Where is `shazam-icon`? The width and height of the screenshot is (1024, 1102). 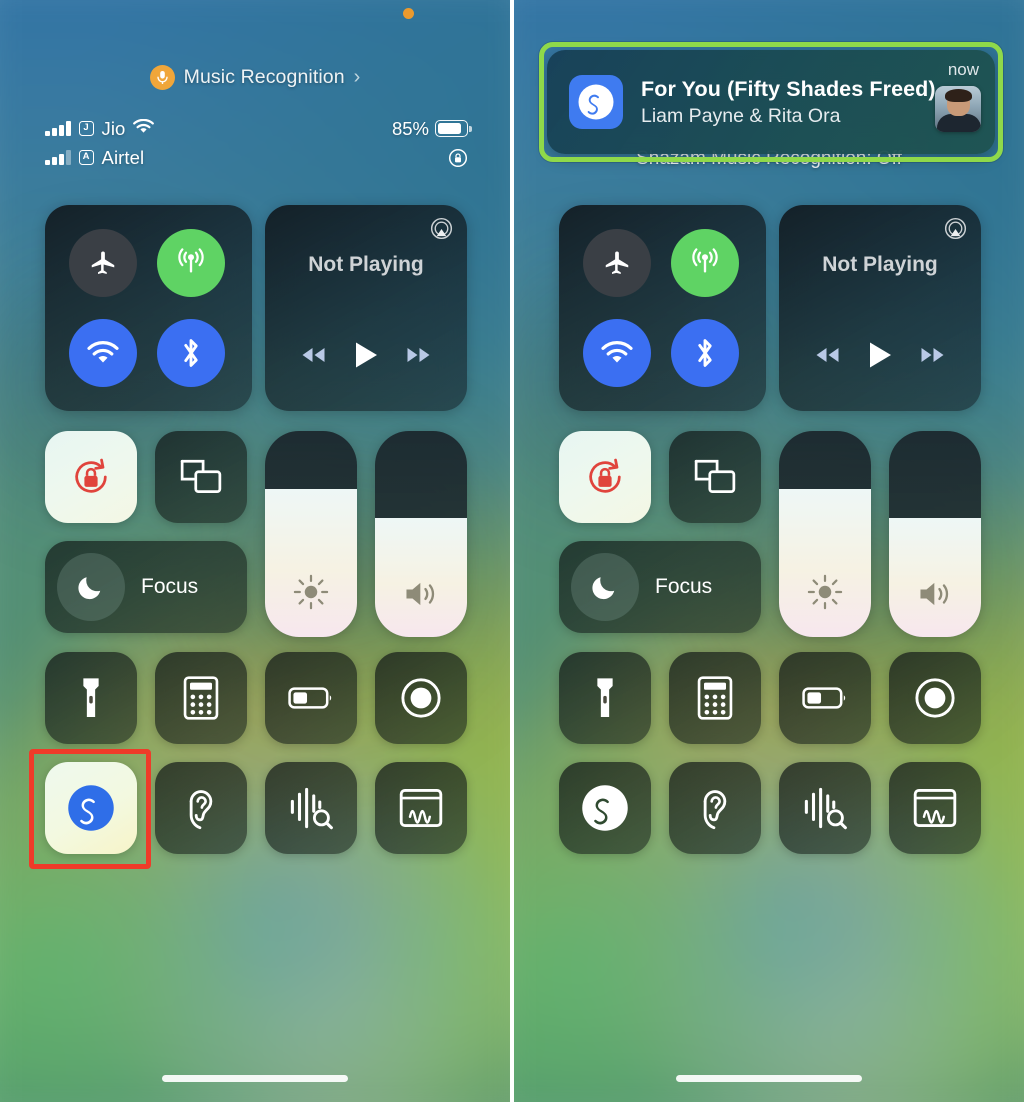 shazam-icon is located at coordinates (605, 808).